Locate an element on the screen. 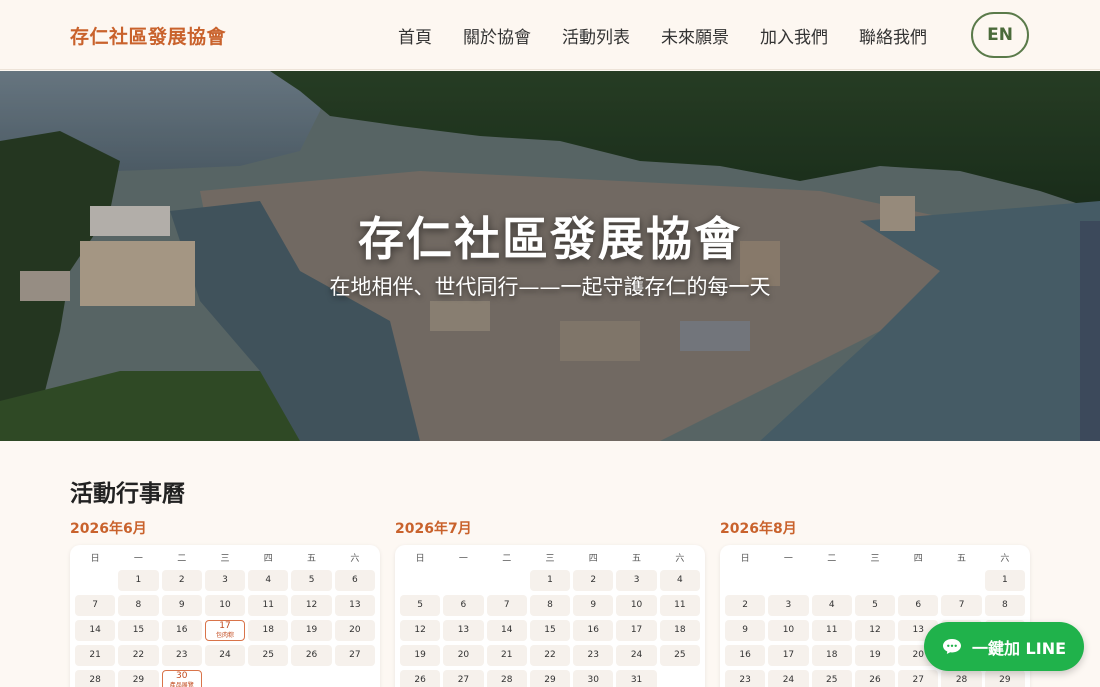 Image resolution: width=1100 pixels, height=687 pixels. add-line-button: 一鍵加 LINE is located at coordinates (1004, 646).